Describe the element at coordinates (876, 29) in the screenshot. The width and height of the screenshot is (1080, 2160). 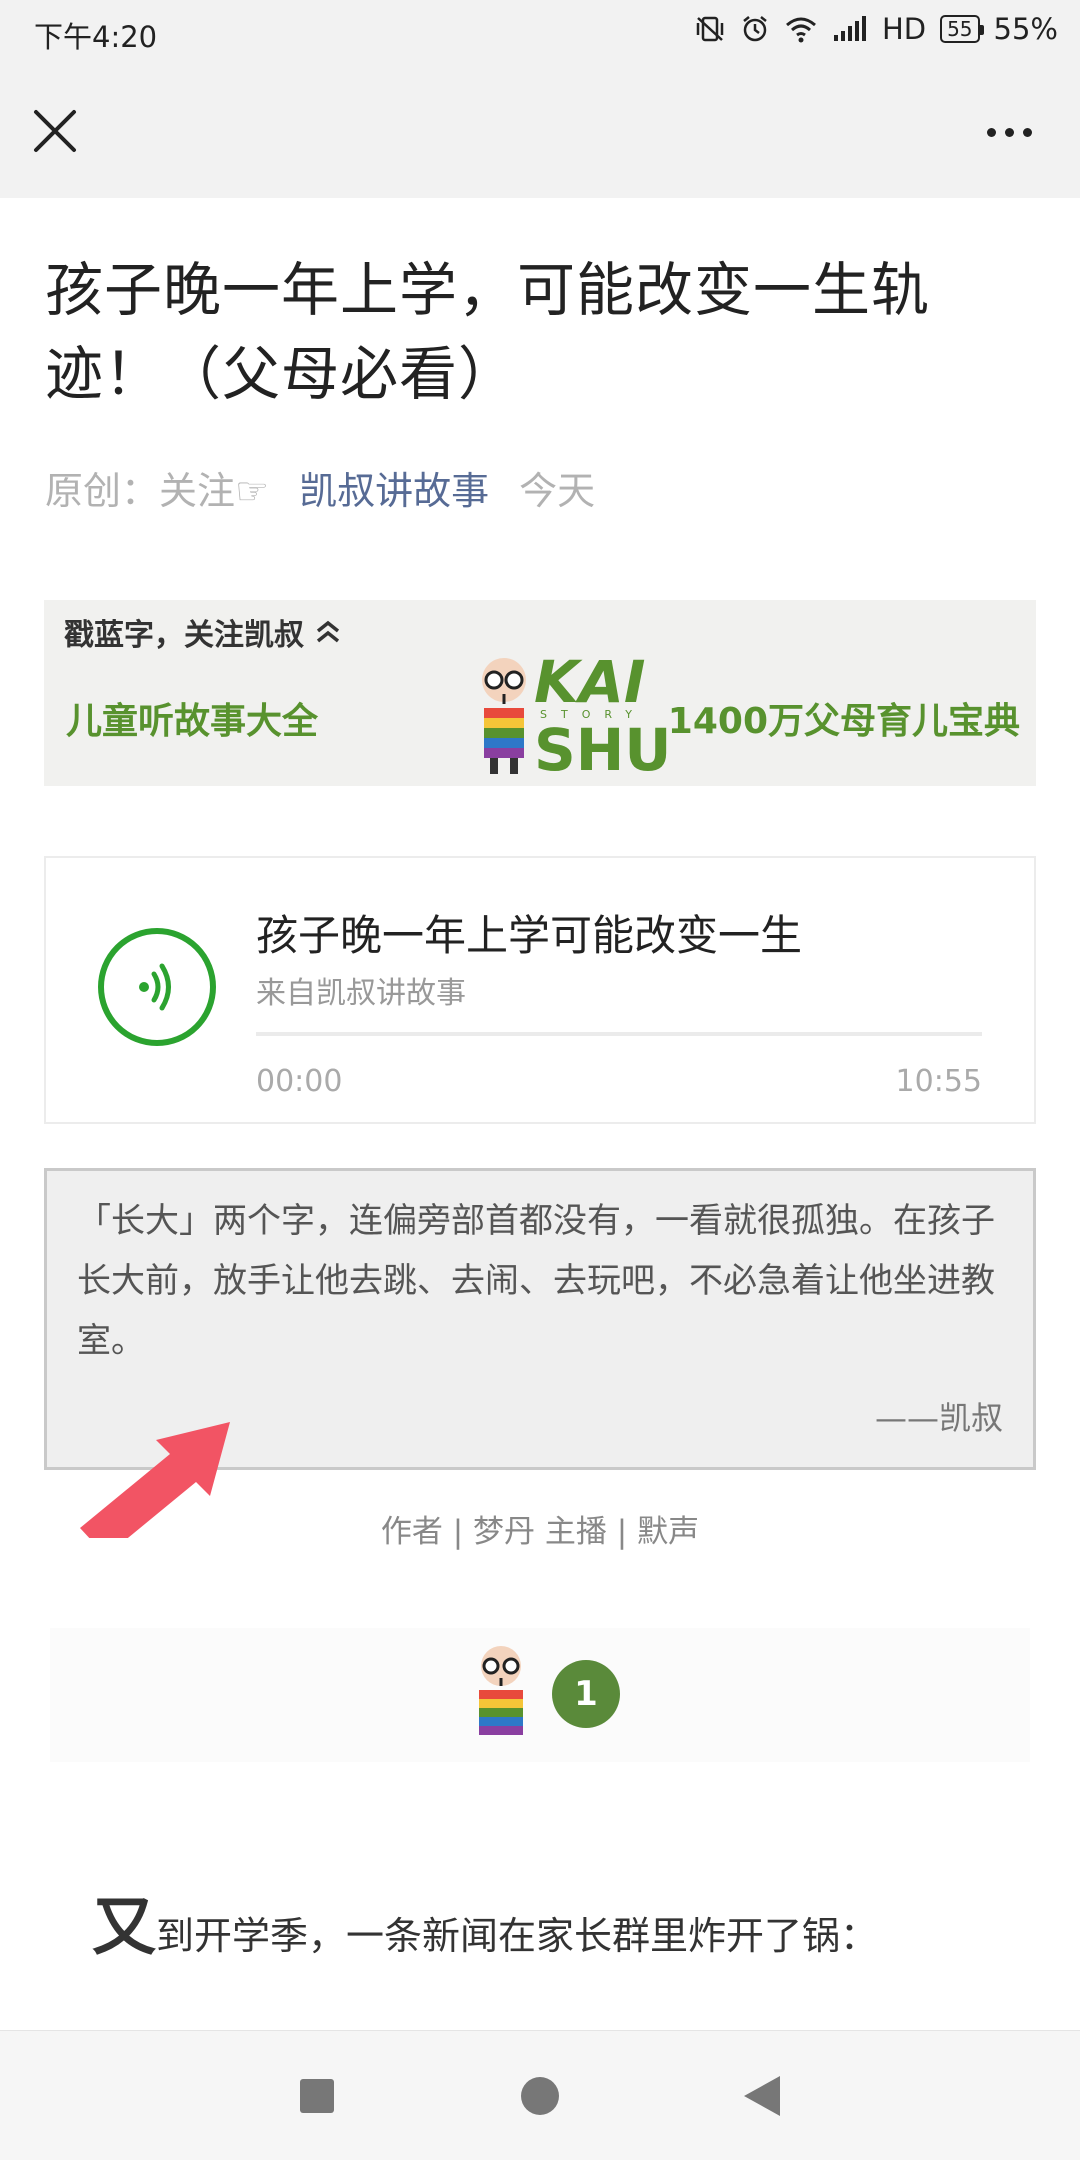
I see `status-icons: HD 55 55%` at that location.